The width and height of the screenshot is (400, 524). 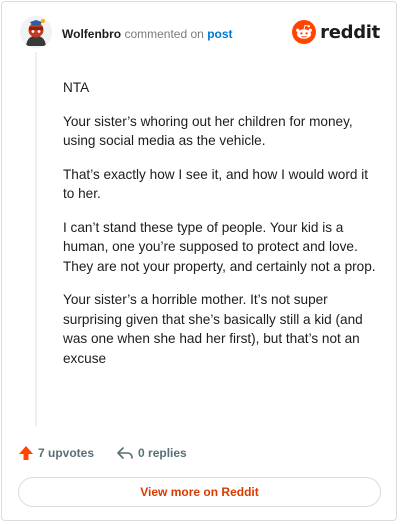 I want to click on post-link: post, so click(x=219, y=34).